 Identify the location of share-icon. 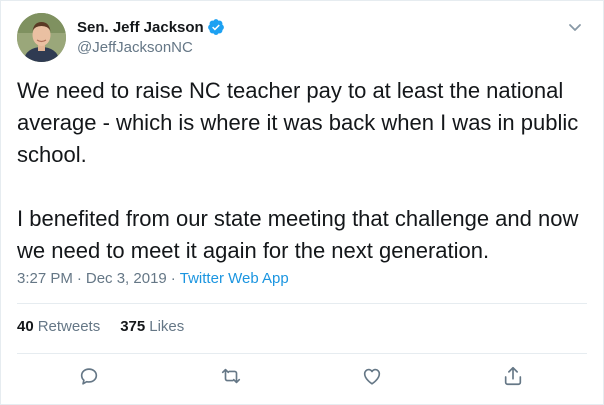
(513, 376).